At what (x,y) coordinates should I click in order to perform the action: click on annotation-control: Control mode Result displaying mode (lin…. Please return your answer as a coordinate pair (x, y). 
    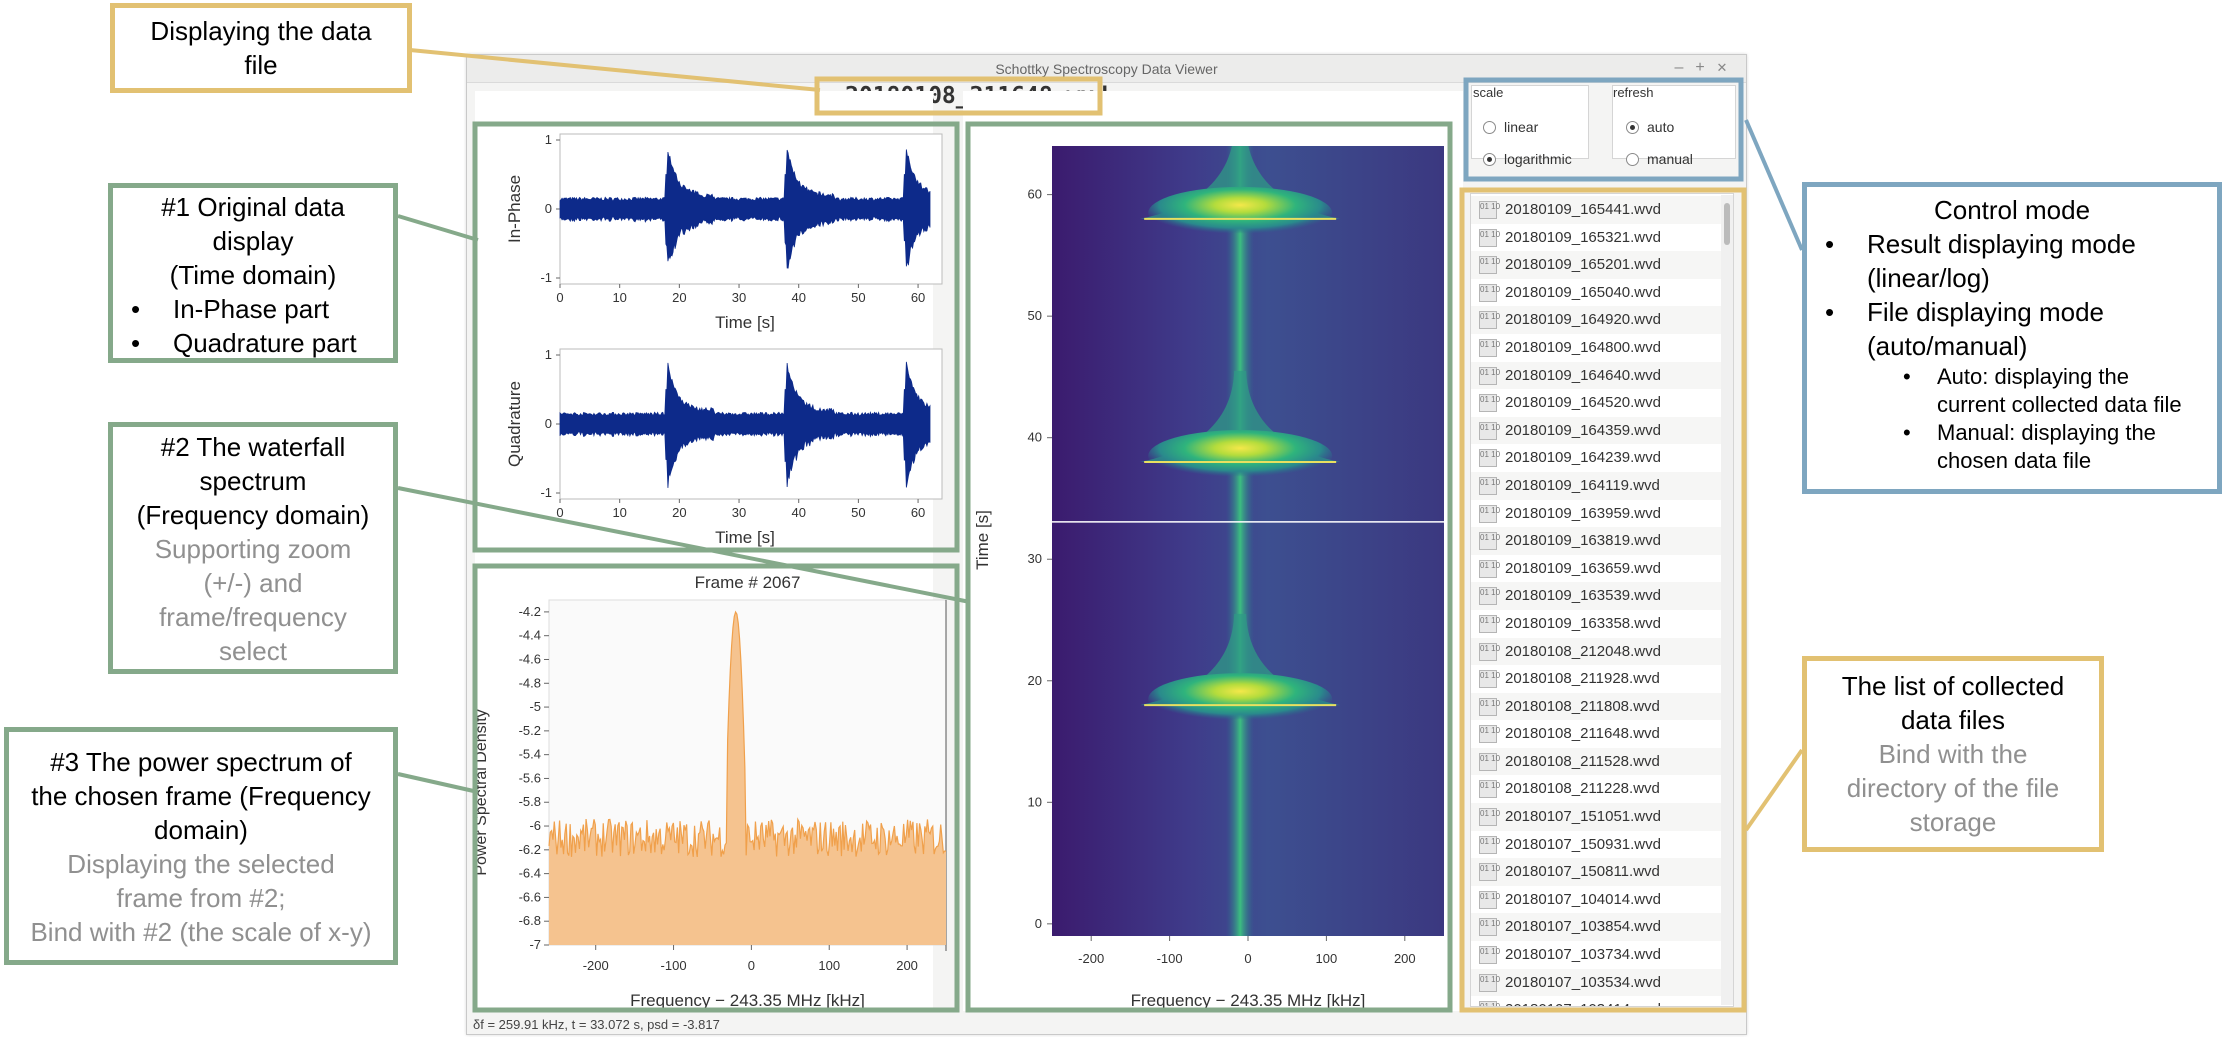
    Looking at the image, I should click on (2012, 338).